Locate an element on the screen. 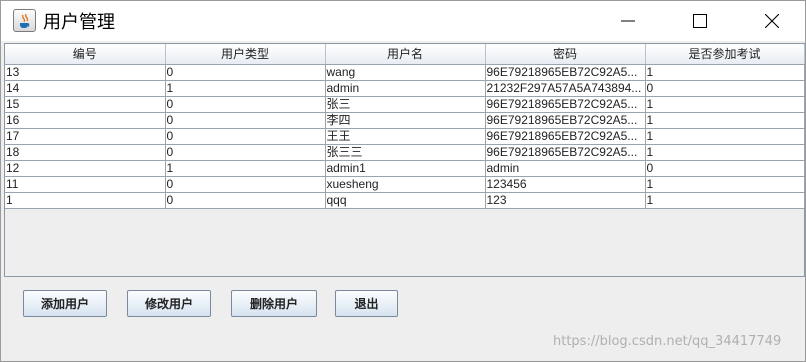  maximize-icon is located at coordinates (700, 21).